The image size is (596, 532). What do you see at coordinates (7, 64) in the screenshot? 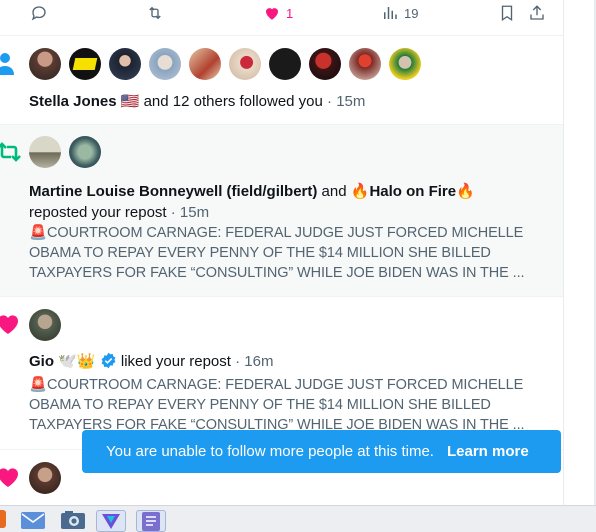
I see `person-icon` at bounding box center [7, 64].